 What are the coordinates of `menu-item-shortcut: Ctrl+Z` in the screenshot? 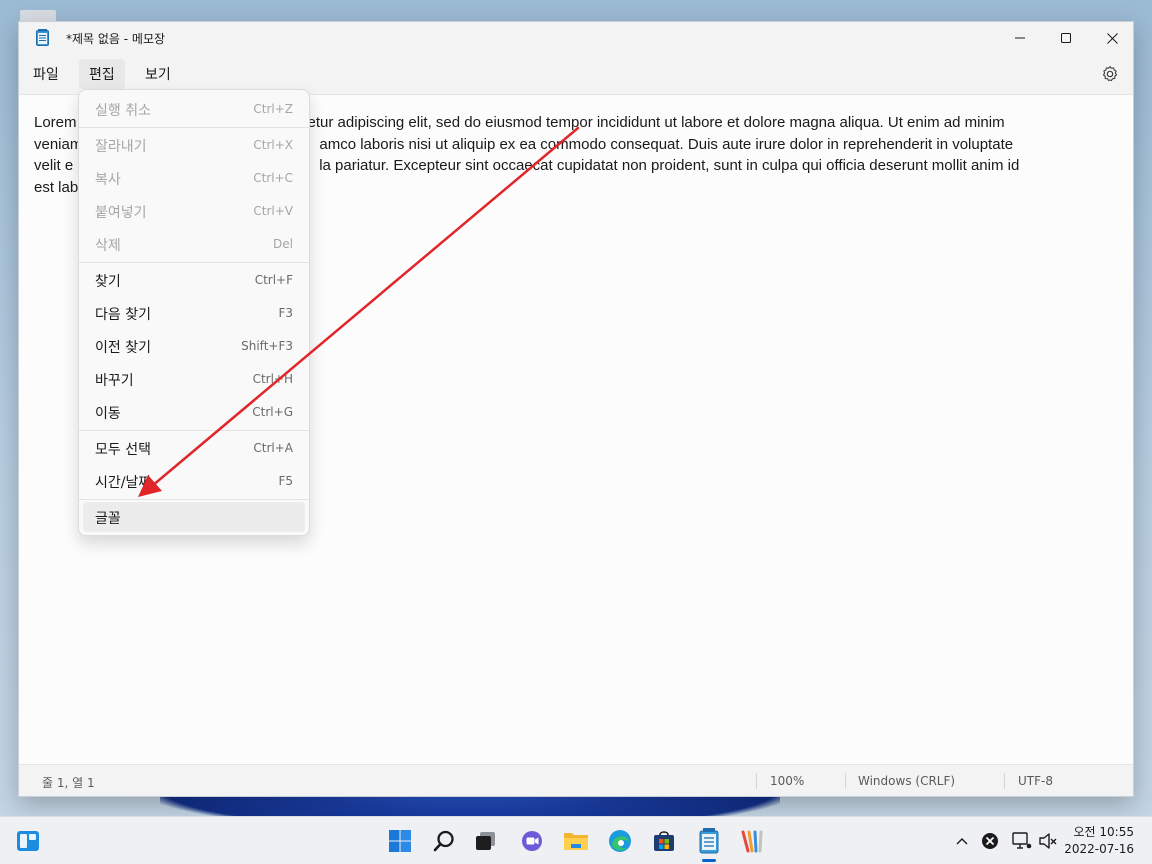 It's located at (273, 109).